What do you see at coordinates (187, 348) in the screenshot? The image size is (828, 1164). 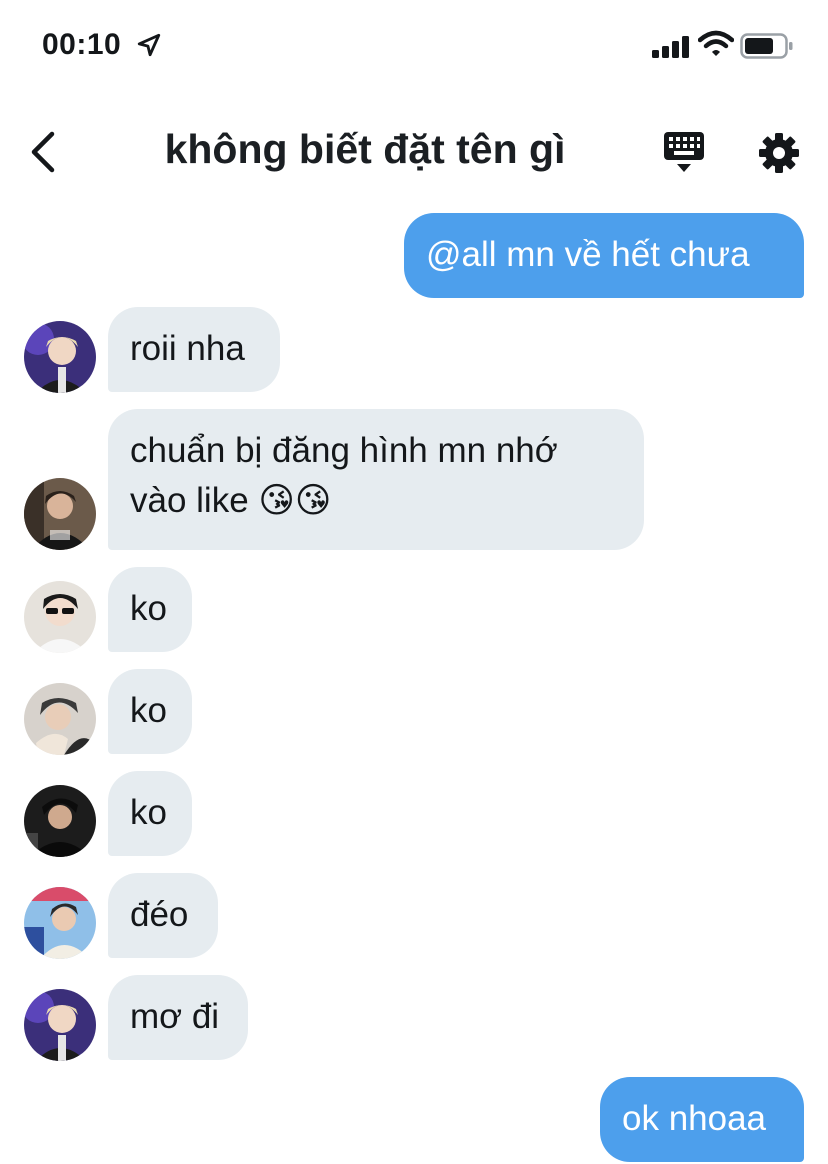 I see `message-text: roii nha` at bounding box center [187, 348].